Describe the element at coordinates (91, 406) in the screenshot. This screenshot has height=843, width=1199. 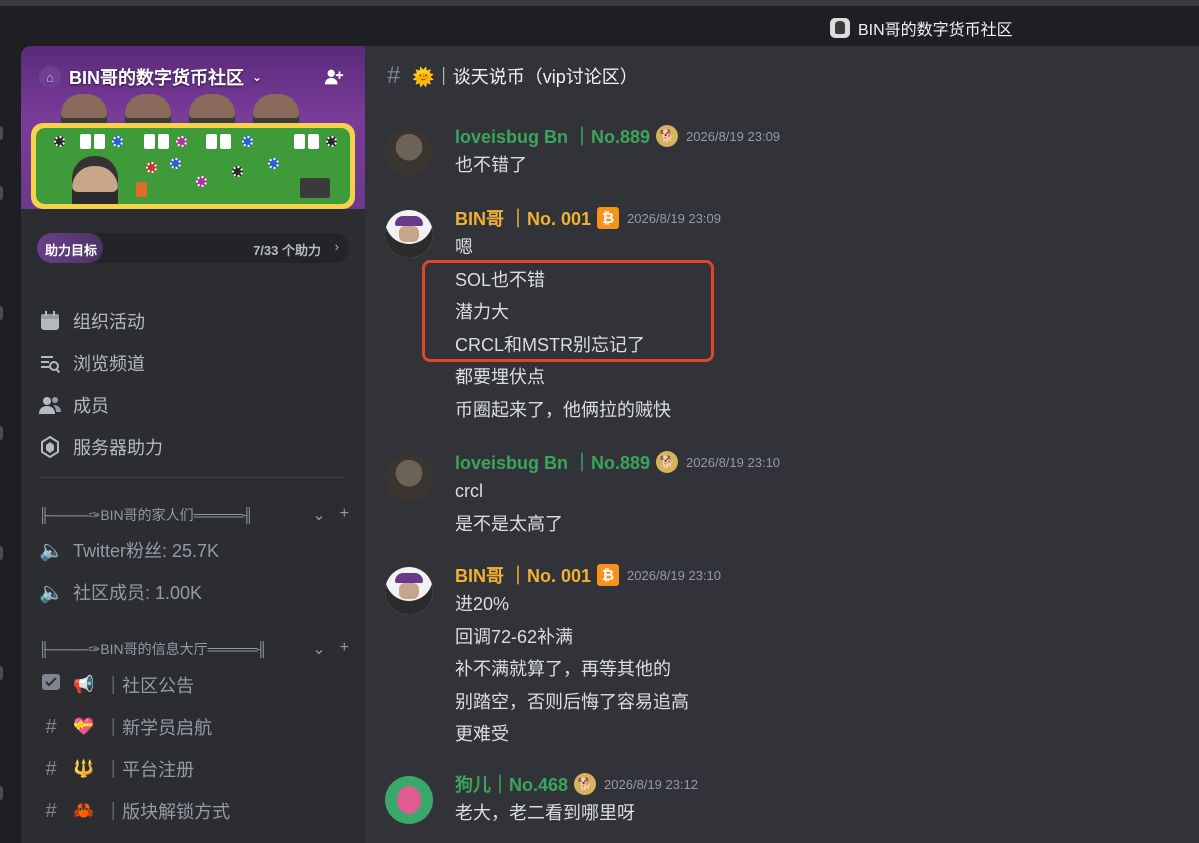
I see `menu-item-label: 成员` at that location.